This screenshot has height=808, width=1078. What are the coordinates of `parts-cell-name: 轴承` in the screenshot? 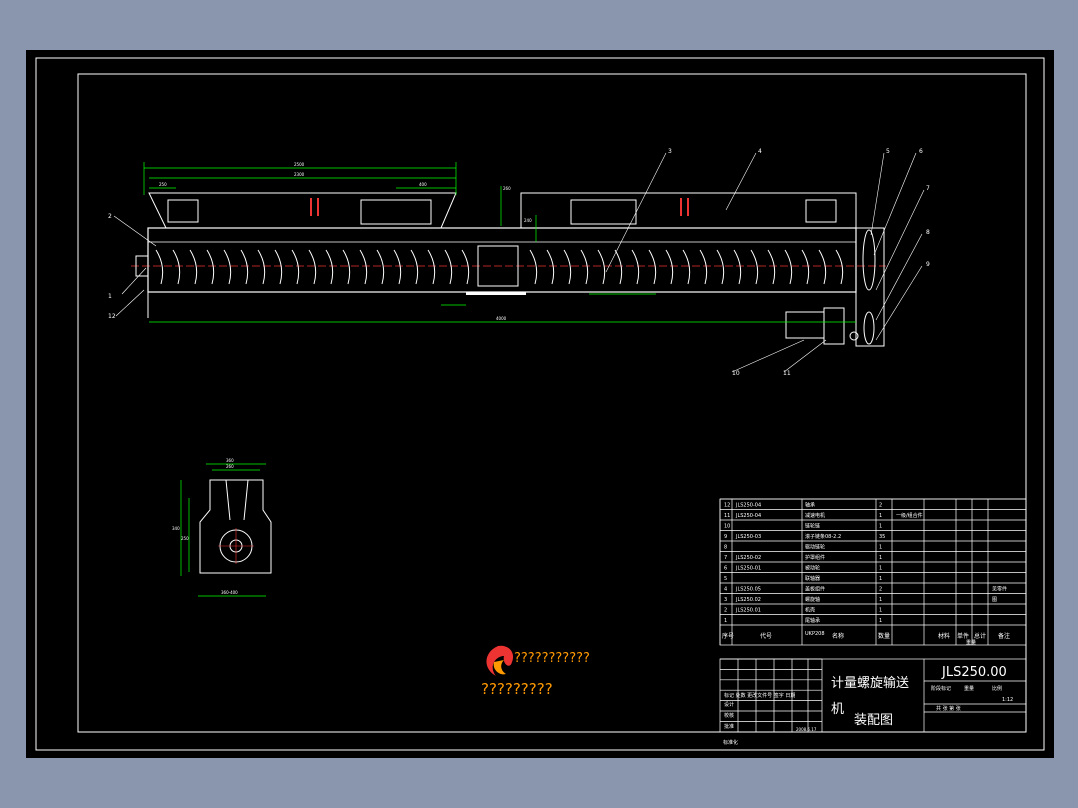 It's located at (810, 505).